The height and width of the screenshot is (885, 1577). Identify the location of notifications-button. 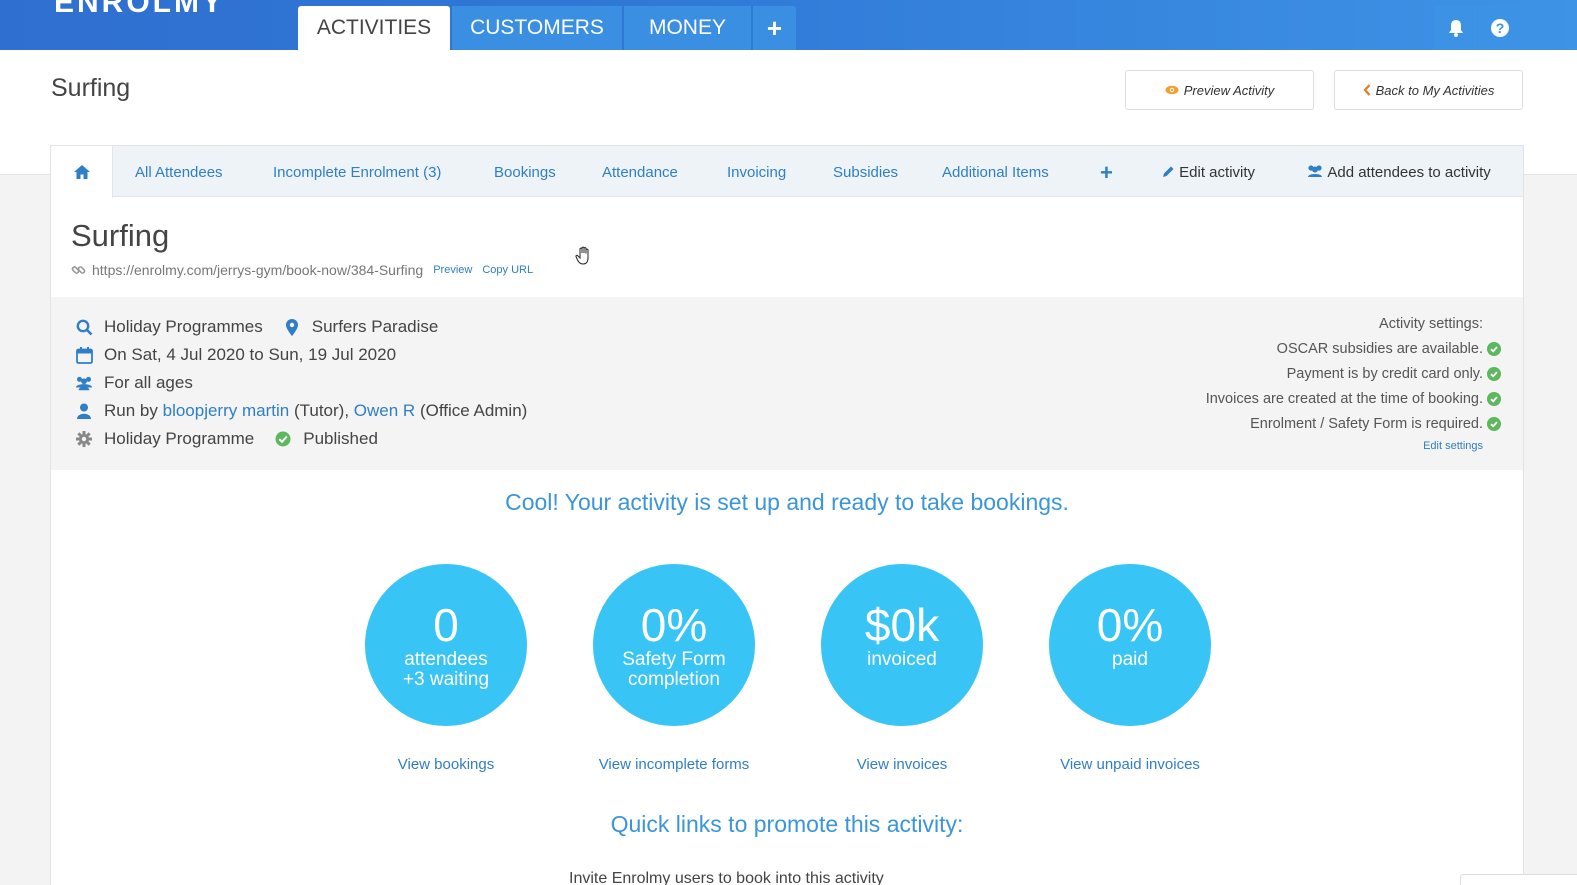
(1455, 28).